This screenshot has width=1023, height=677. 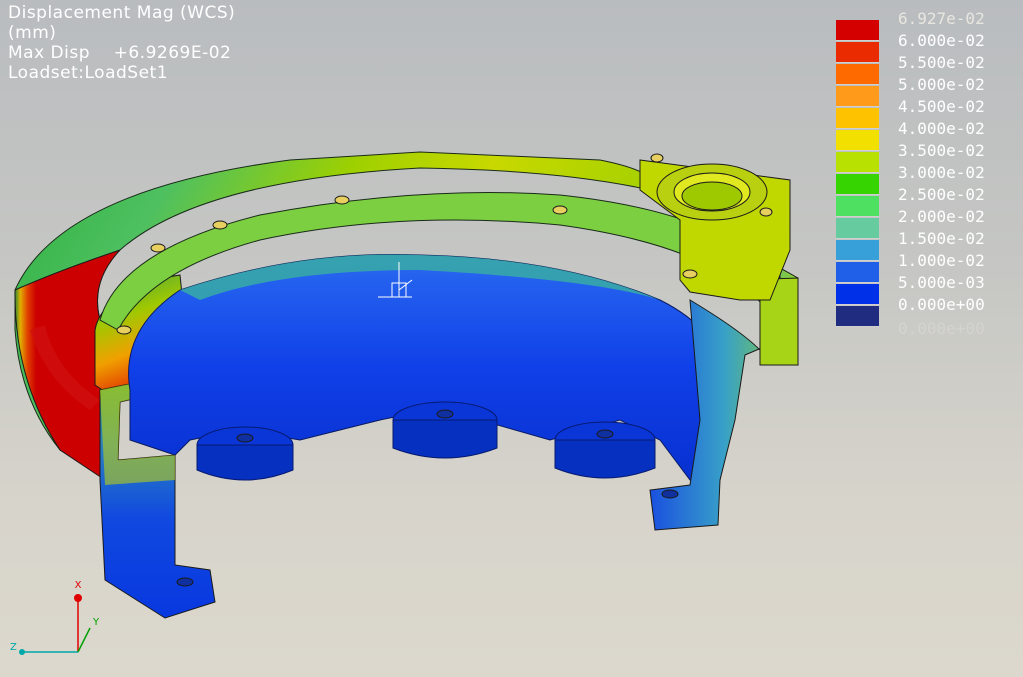 I want to click on legend-level-label: 6.000e-02, so click(x=941, y=40).